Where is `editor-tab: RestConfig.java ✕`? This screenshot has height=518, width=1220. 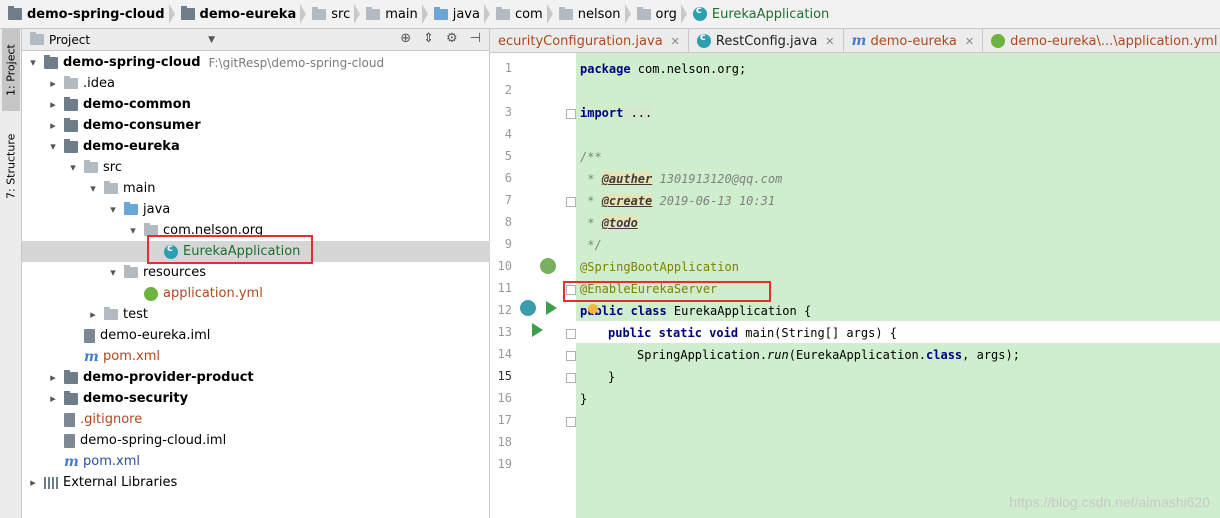 editor-tab: RestConfig.java ✕ is located at coordinates (766, 40).